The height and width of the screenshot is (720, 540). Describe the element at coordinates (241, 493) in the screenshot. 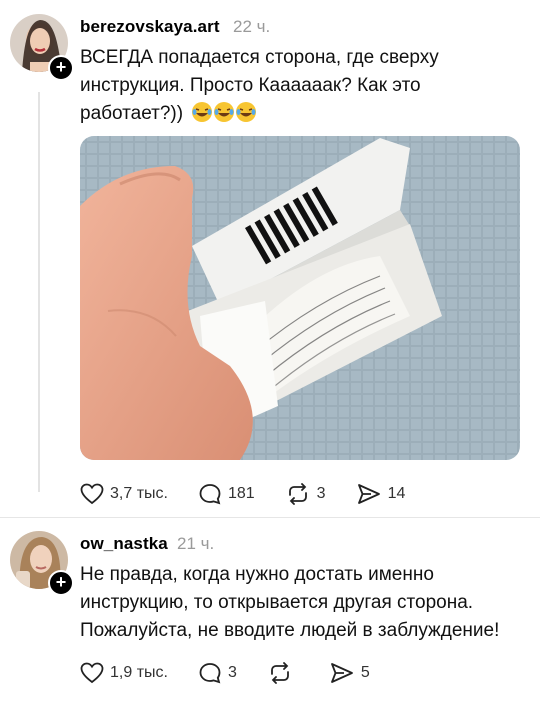

I see `comment-count: 181` at that location.